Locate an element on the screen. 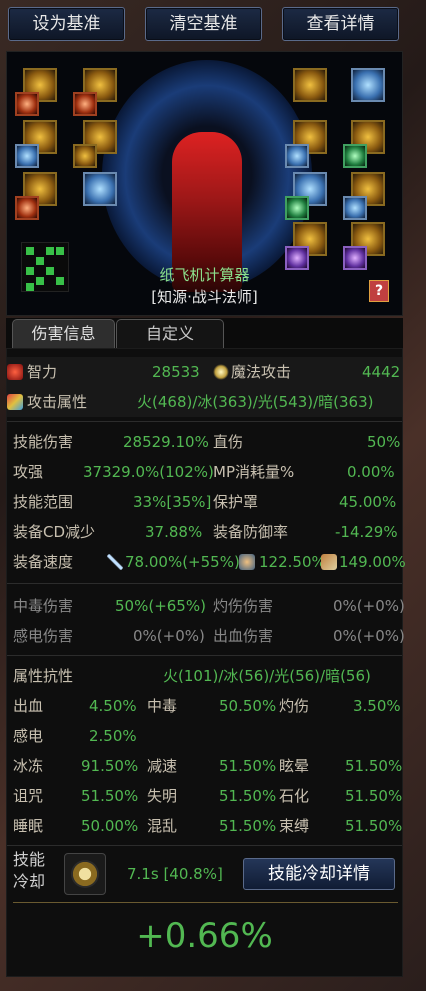 The height and width of the screenshot is (991, 426). shock-label: 感电 is located at coordinates (28, 736).